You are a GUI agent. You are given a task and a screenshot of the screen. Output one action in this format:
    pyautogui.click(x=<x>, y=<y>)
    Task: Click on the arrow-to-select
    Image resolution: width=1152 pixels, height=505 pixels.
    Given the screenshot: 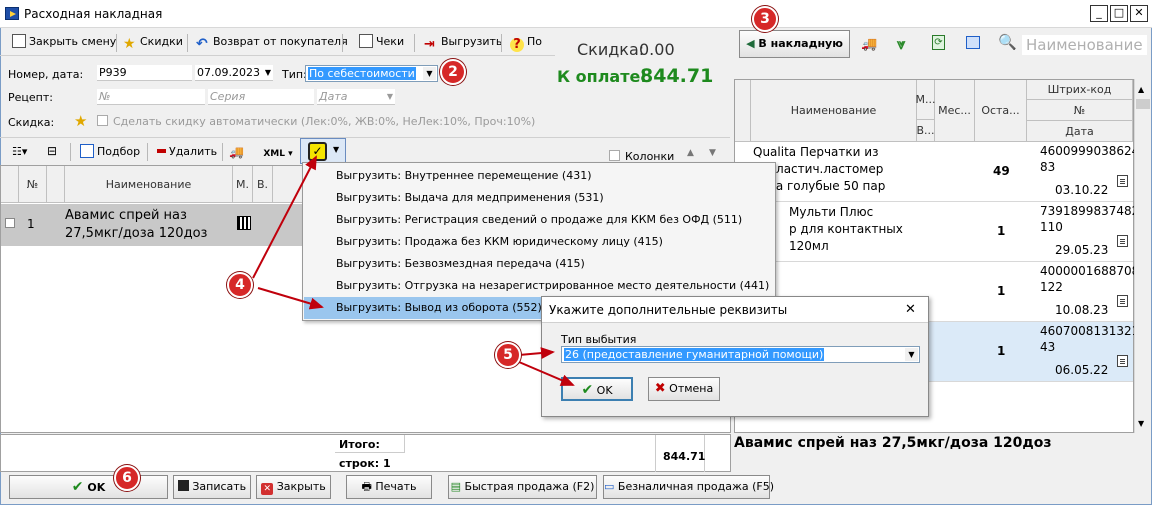 What is the action you would take?
    pyautogui.click(x=536, y=353)
    